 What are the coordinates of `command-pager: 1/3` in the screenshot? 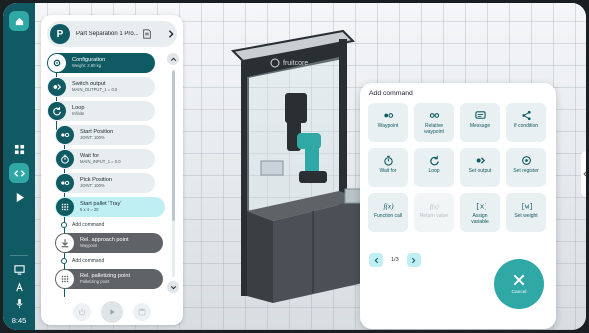 It's located at (395, 260).